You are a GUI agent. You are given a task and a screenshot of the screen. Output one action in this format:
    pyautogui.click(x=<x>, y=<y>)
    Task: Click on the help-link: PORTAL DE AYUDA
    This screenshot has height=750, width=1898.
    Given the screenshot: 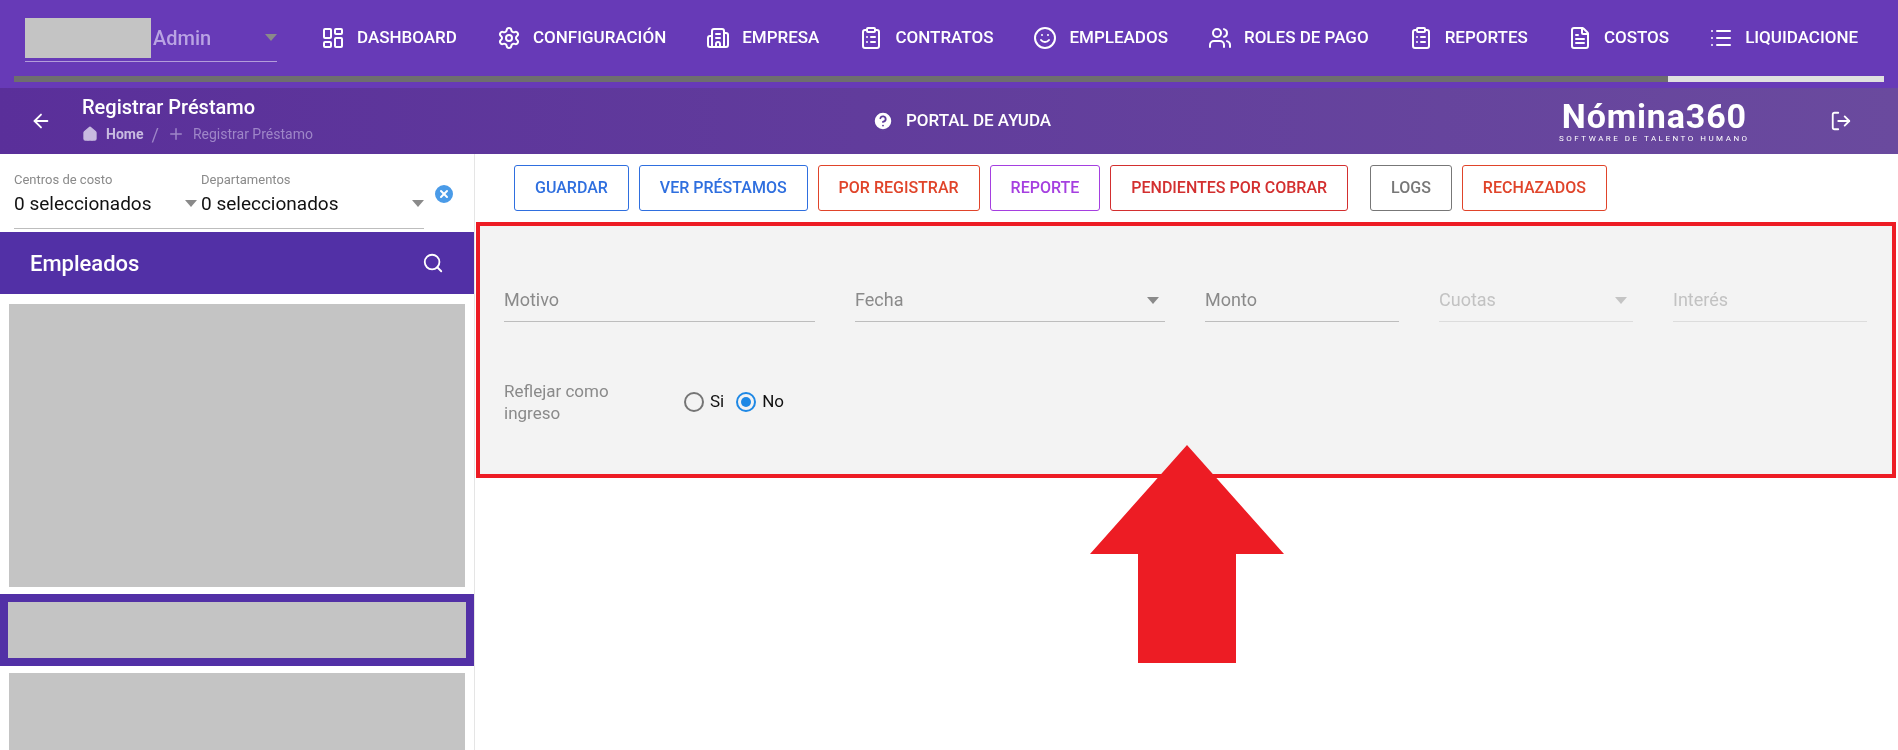 What is the action you would take?
    pyautogui.click(x=962, y=121)
    